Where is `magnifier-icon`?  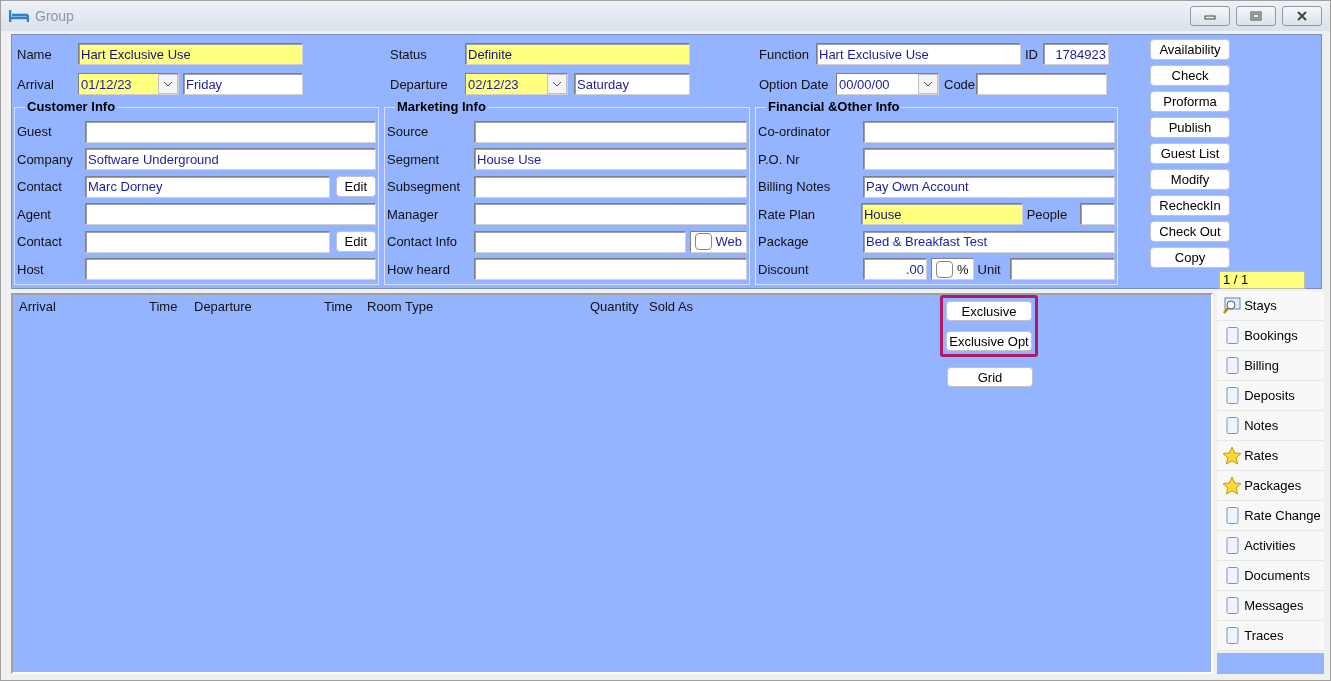
magnifier-icon is located at coordinates (1232, 305).